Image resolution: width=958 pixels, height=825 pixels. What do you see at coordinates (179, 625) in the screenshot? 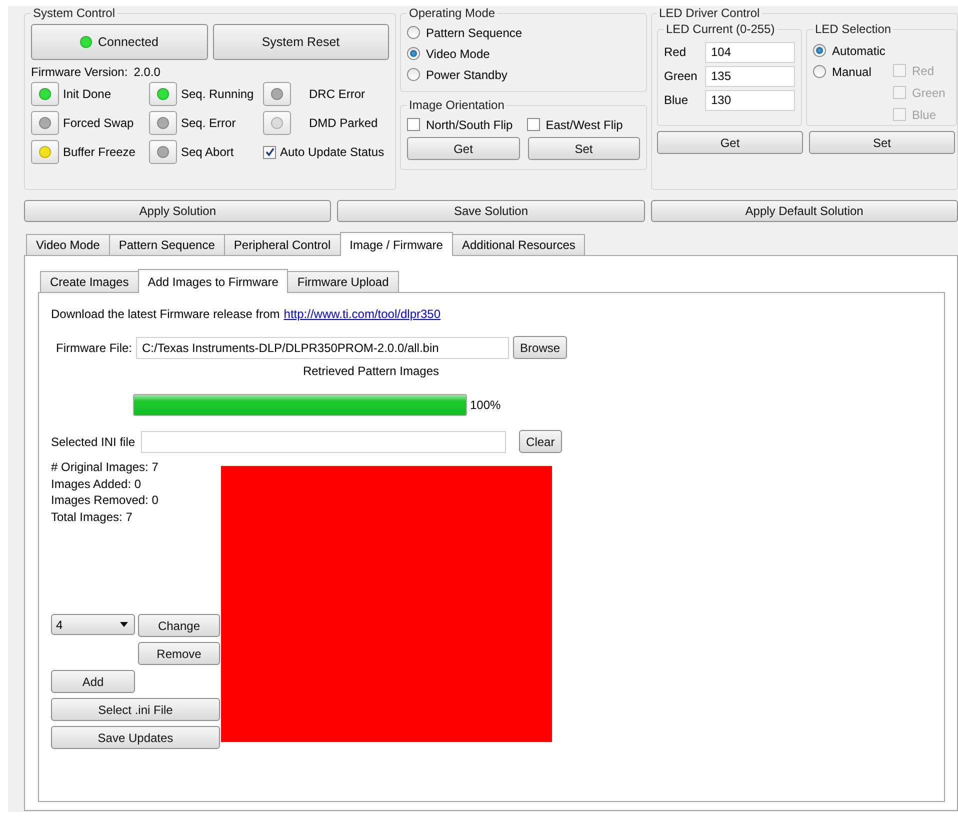
I see `change-button: Change` at bounding box center [179, 625].